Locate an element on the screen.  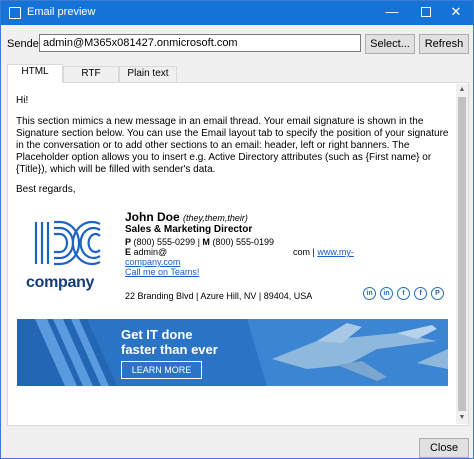
signature-pronouns: (they,them,their) is located at coordinates (215, 218).